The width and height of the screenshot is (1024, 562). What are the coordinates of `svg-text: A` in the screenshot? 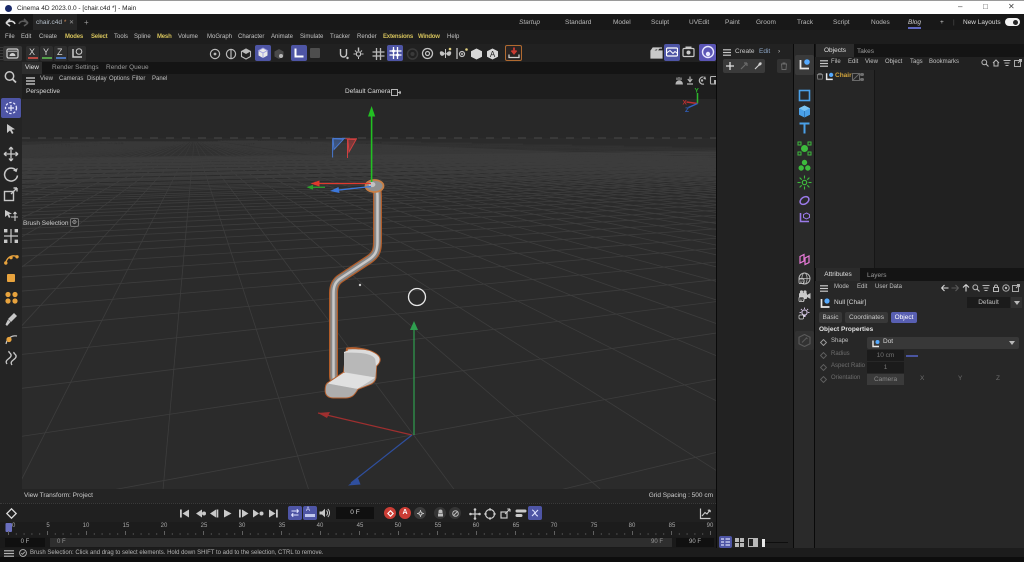 It's located at (493, 54).